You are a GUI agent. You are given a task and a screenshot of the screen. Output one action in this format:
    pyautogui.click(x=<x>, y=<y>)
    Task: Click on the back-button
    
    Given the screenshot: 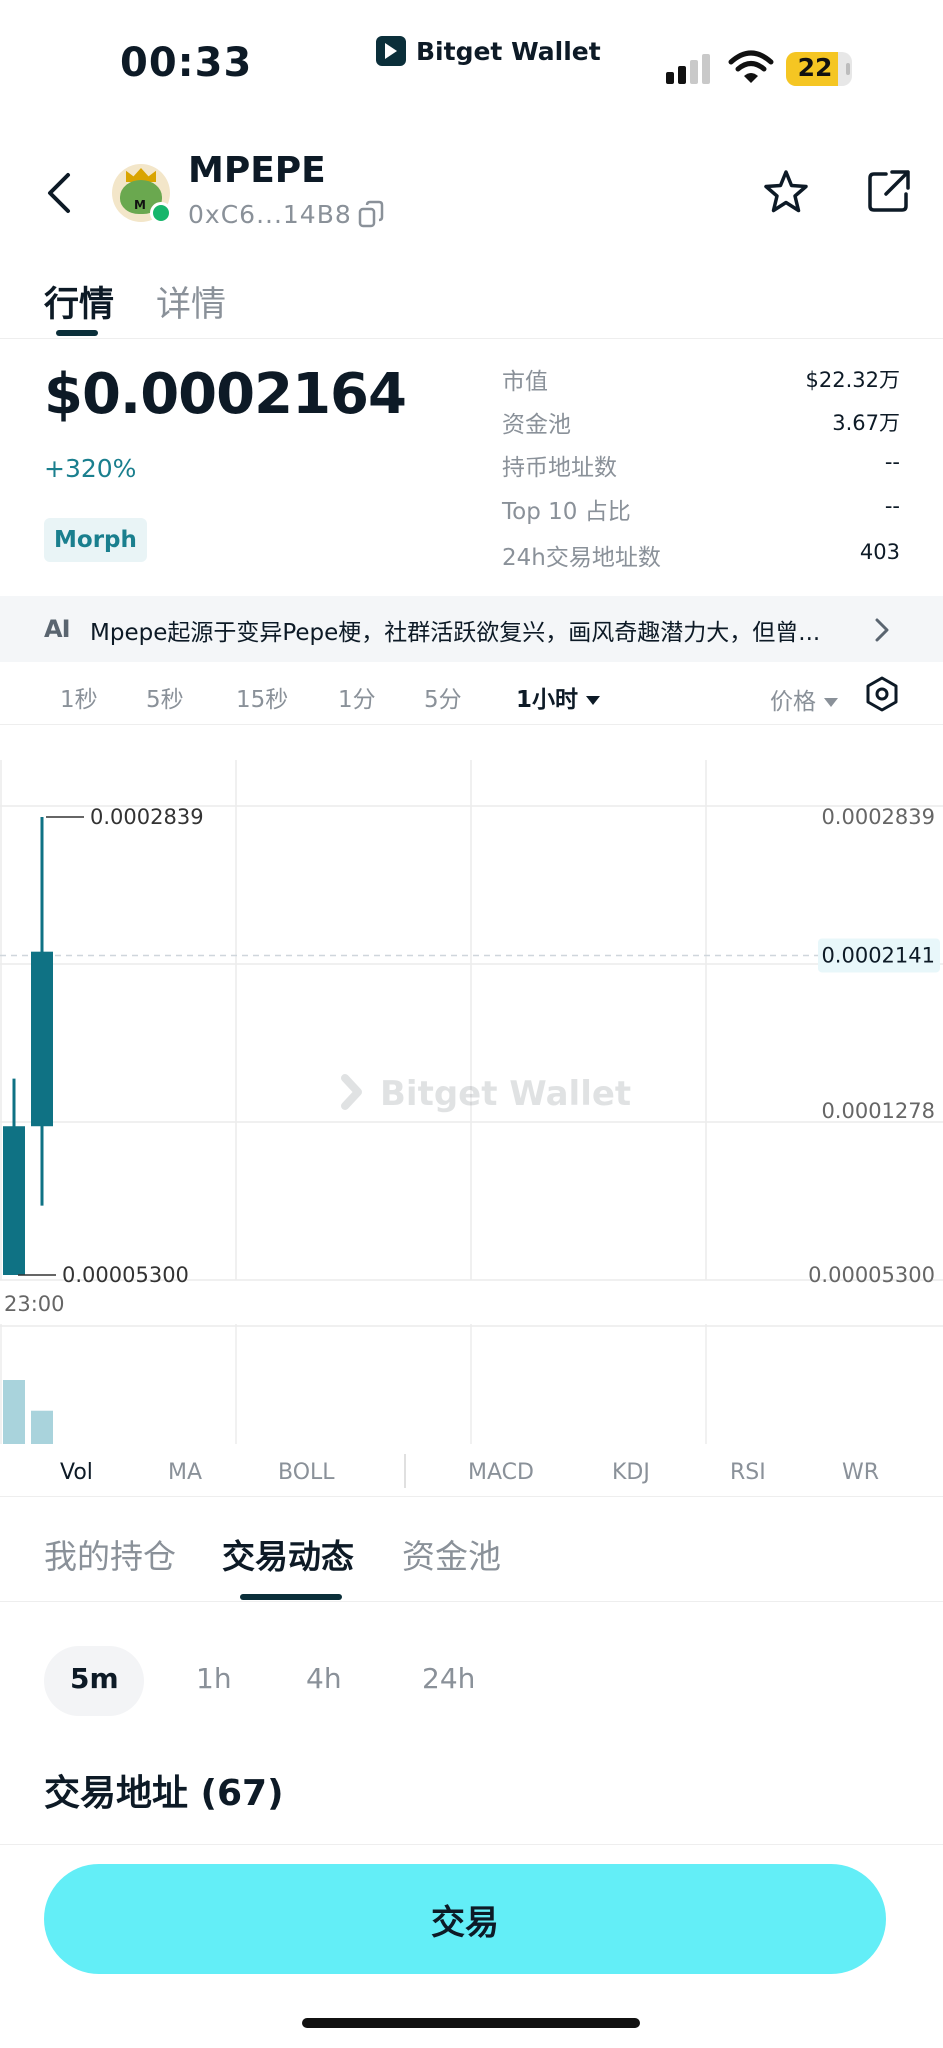 What is the action you would take?
    pyautogui.click(x=60, y=193)
    